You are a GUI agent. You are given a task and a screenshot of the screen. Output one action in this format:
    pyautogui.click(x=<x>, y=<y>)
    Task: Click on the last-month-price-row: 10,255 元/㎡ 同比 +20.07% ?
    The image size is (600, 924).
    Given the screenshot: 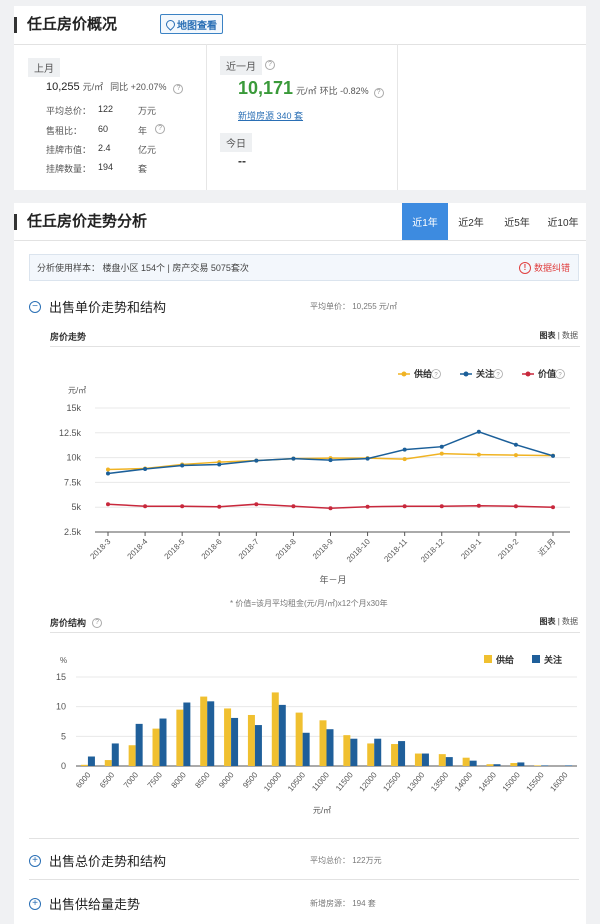 What is the action you would take?
    pyautogui.click(x=115, y=87)
    